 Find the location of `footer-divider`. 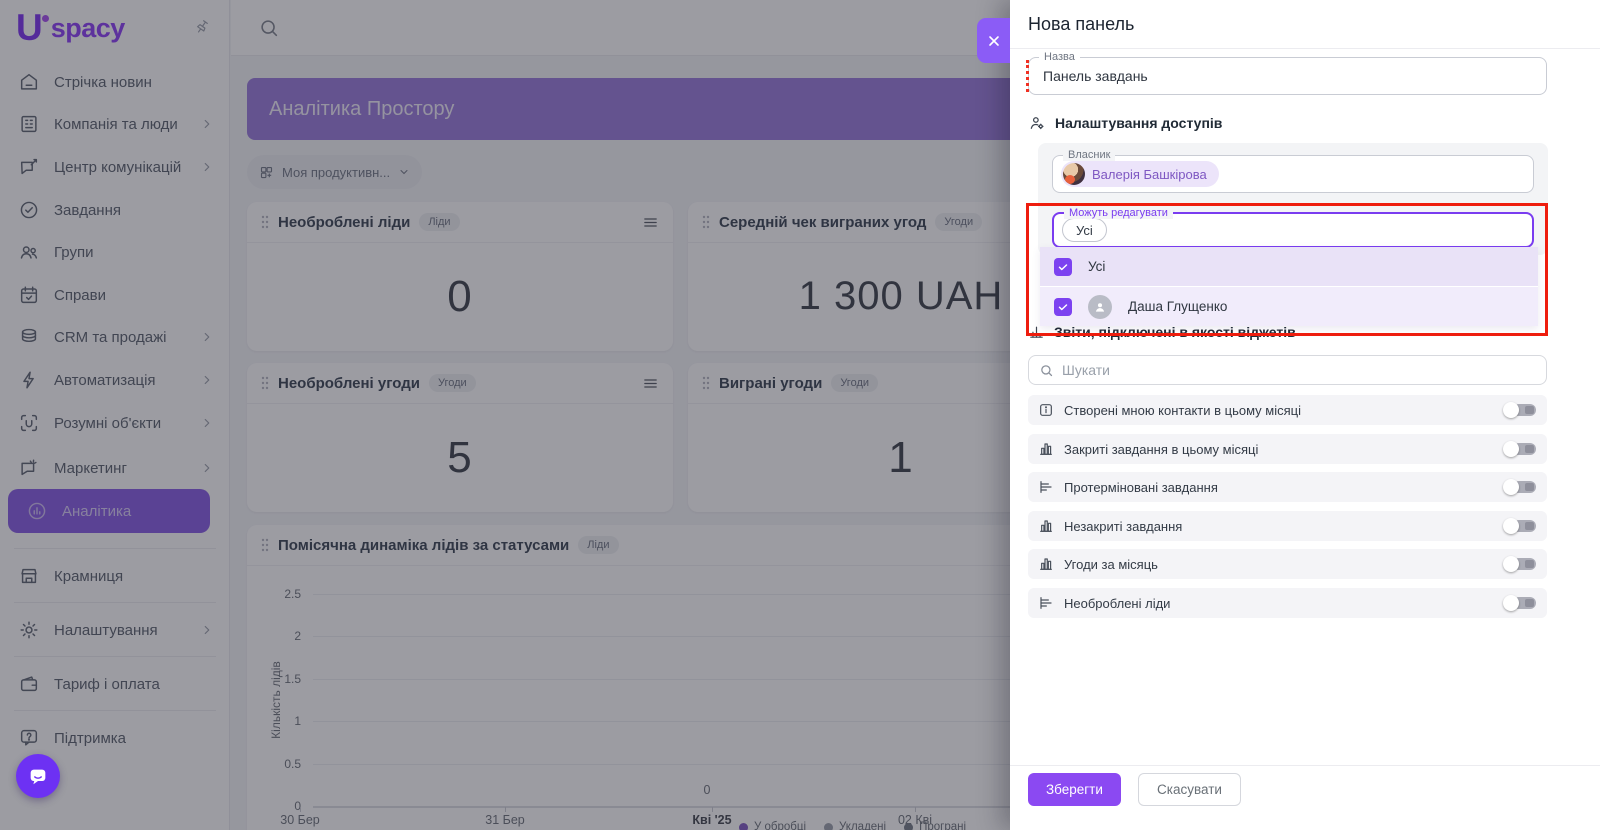

footer-divider is located at coordinates (1305, 765).